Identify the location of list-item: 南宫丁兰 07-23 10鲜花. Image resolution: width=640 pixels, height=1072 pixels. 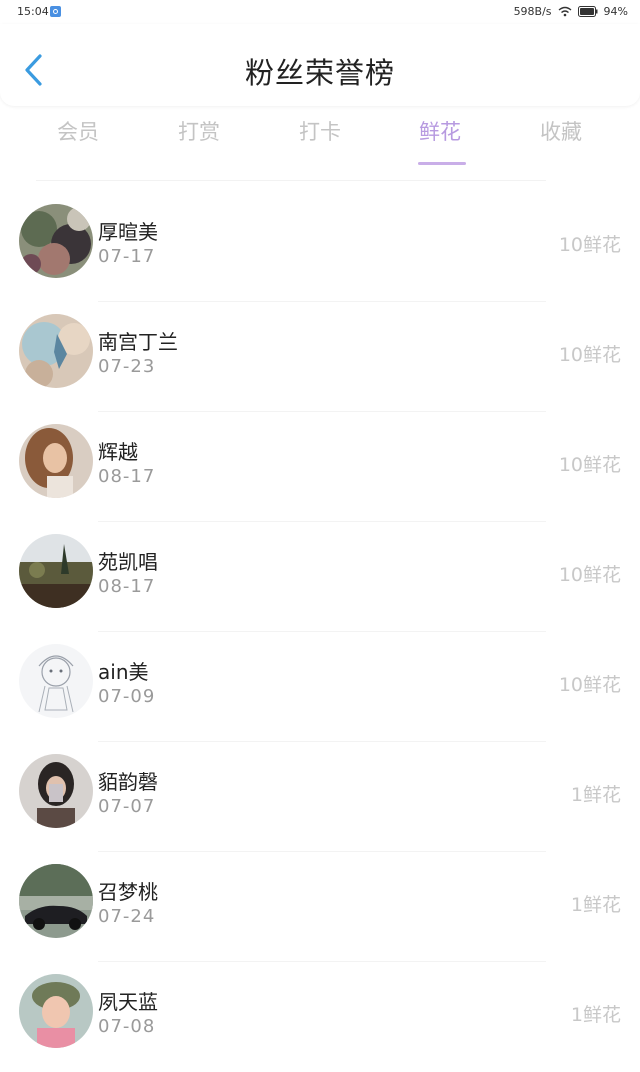
(320, 357).